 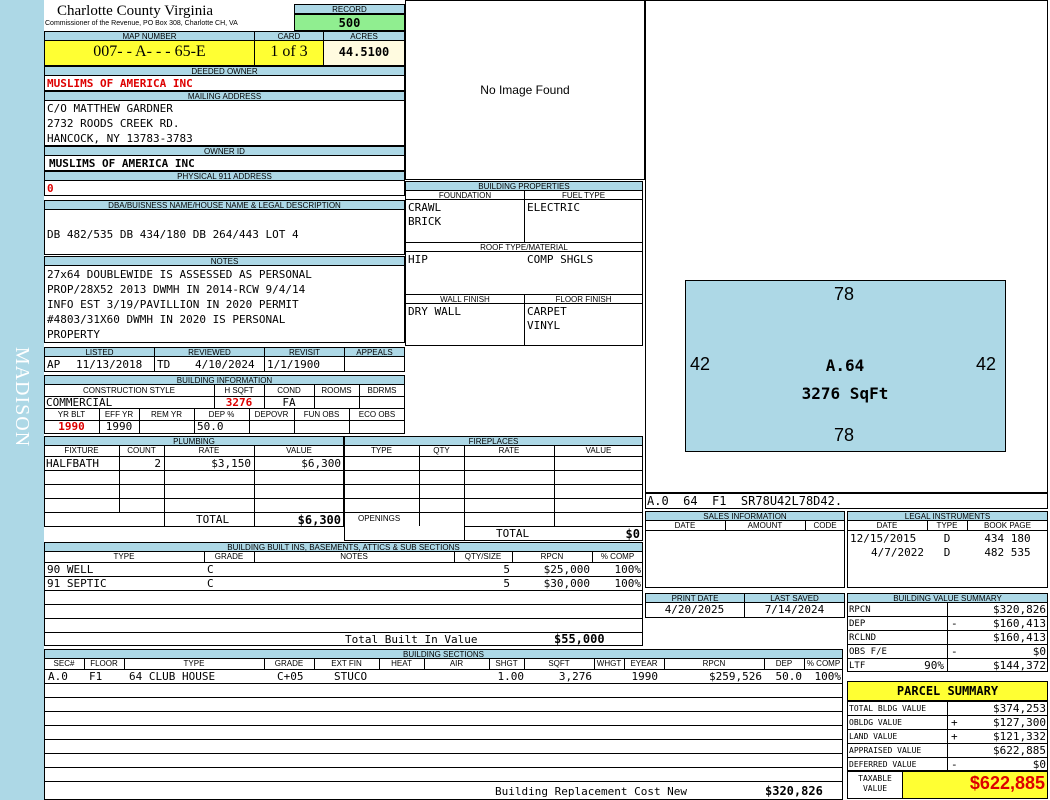 I want to click on card-value: 1 of 3, so click(x=289, y=51).